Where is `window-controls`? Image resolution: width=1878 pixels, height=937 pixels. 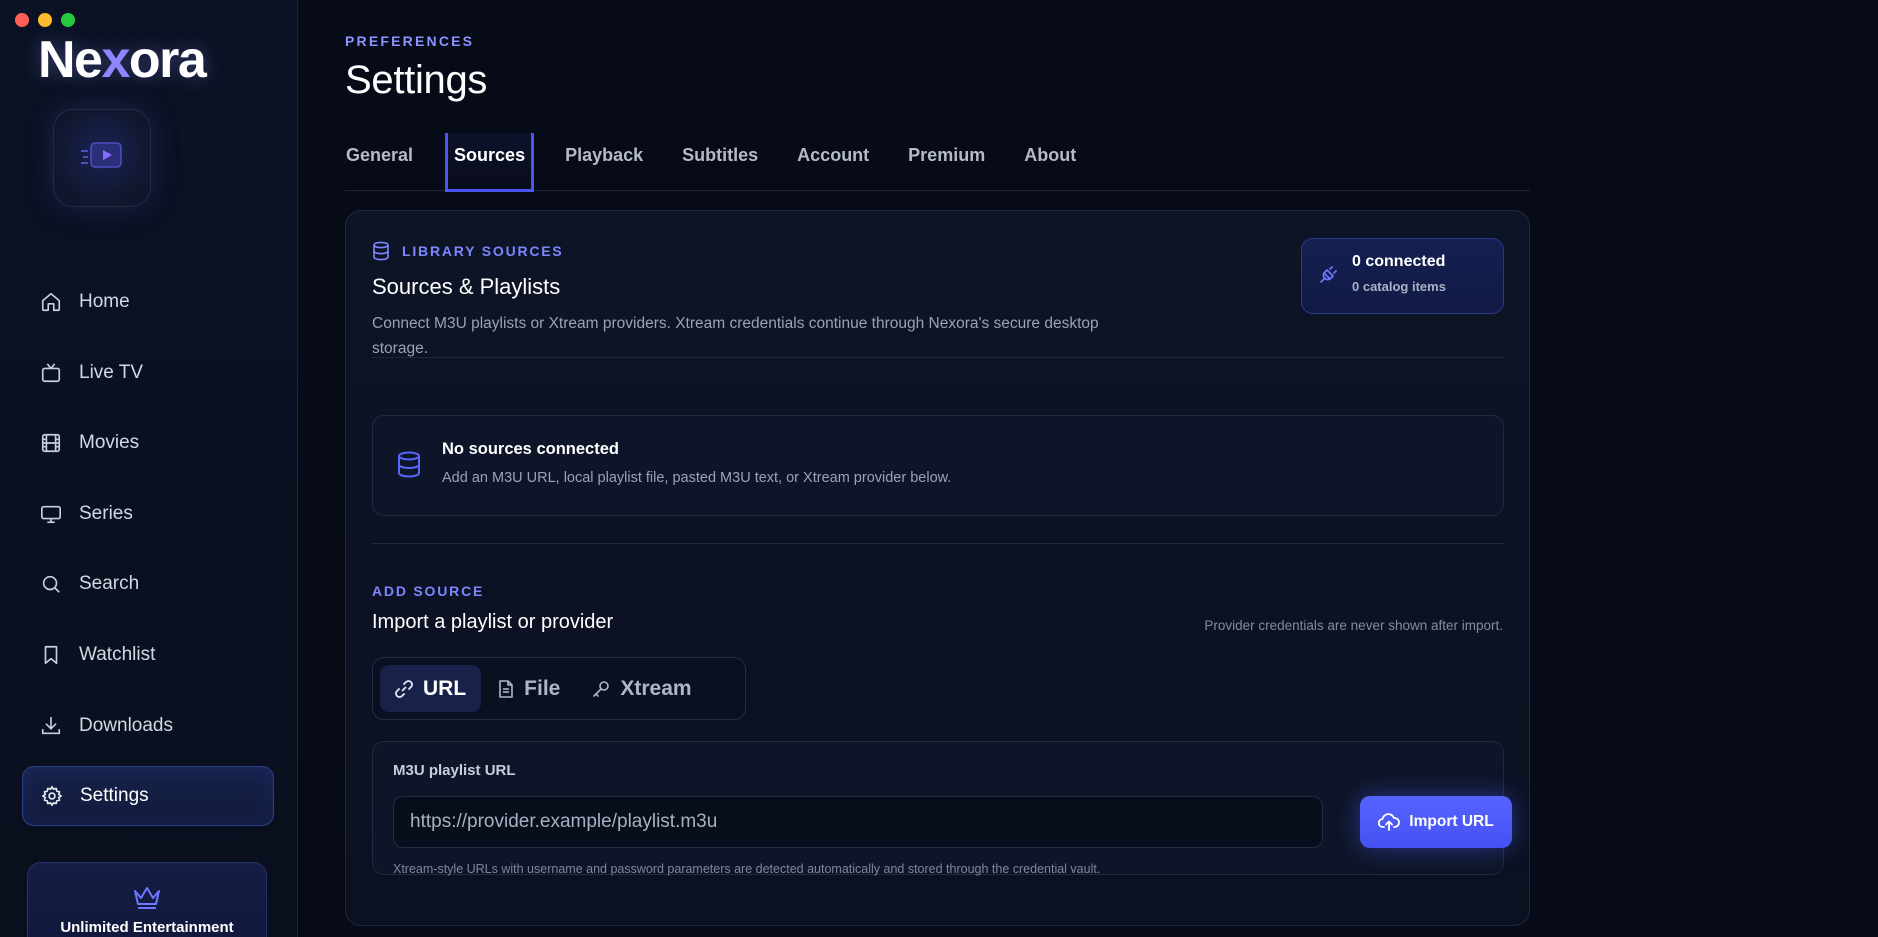 window-controls is located at coordinates (45, 20).